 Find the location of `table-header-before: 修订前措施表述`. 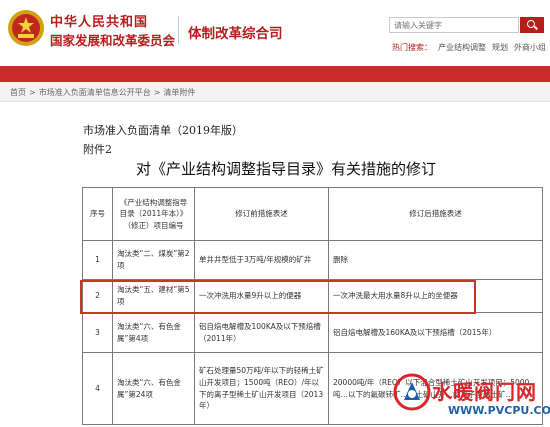

table-header-before: 修订前措施表述 is located at coordinates (261, 214).